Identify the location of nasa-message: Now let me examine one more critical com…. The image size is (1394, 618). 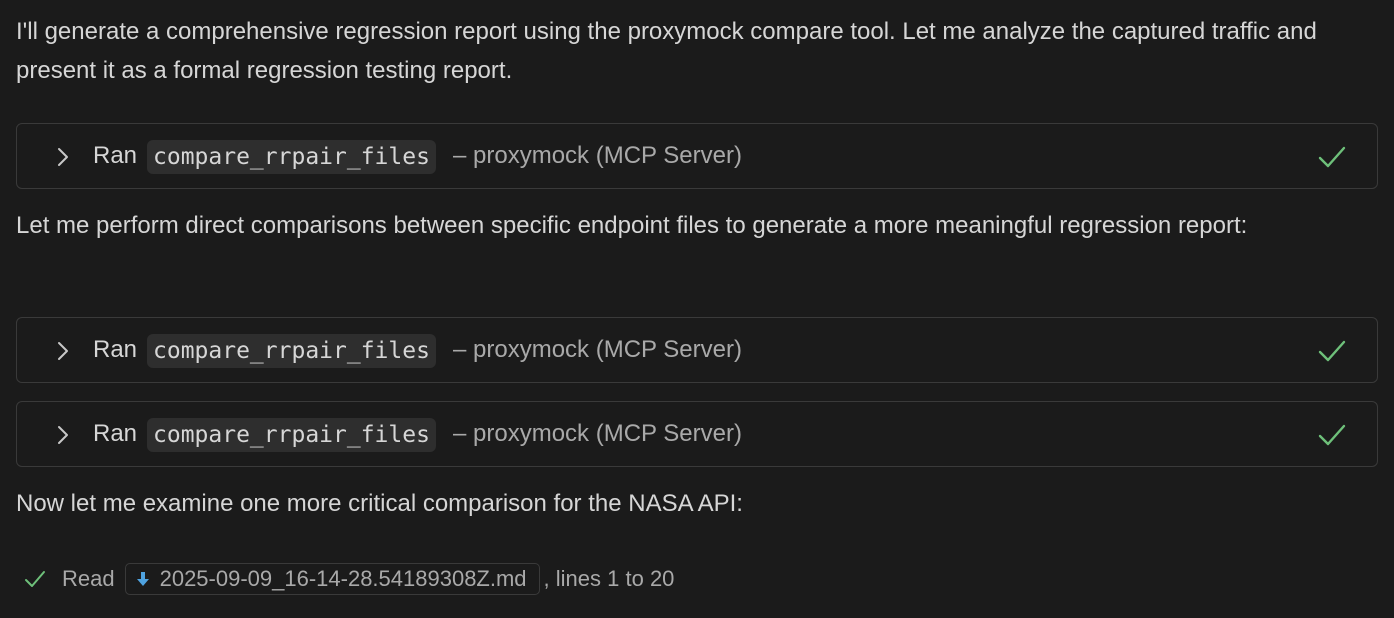
(379, 503).